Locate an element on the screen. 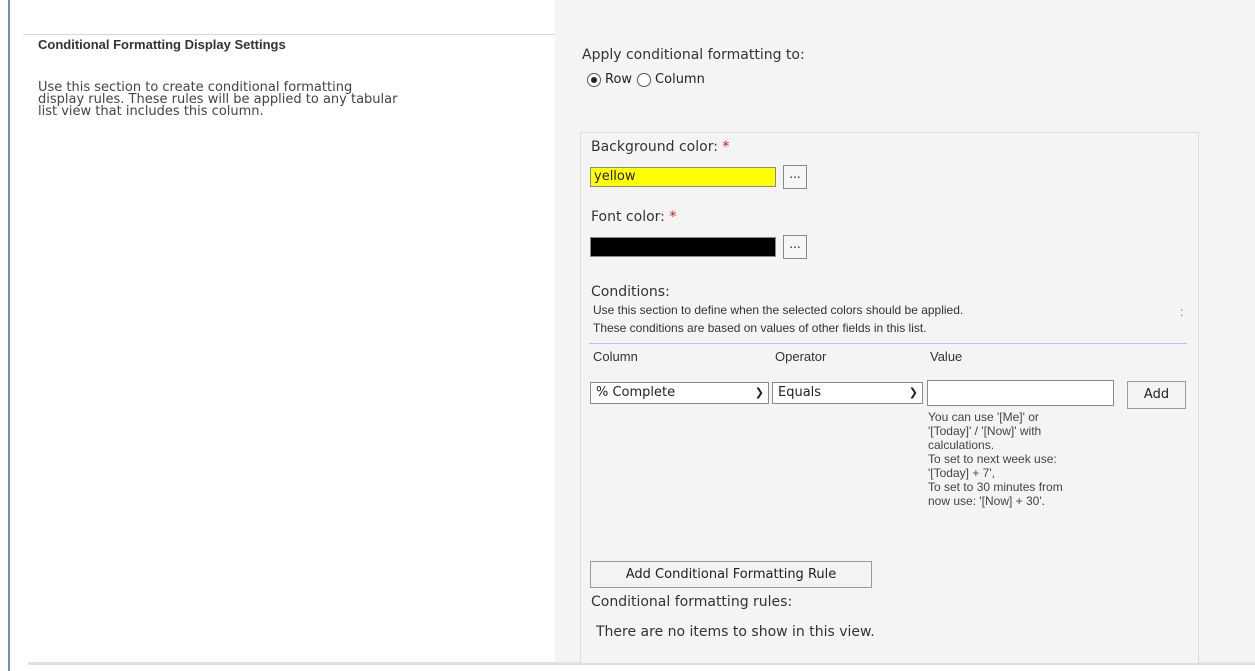 This screenshot has height=671, width=1255. add-condition-button: Add is located at coordinates (1156, 395).